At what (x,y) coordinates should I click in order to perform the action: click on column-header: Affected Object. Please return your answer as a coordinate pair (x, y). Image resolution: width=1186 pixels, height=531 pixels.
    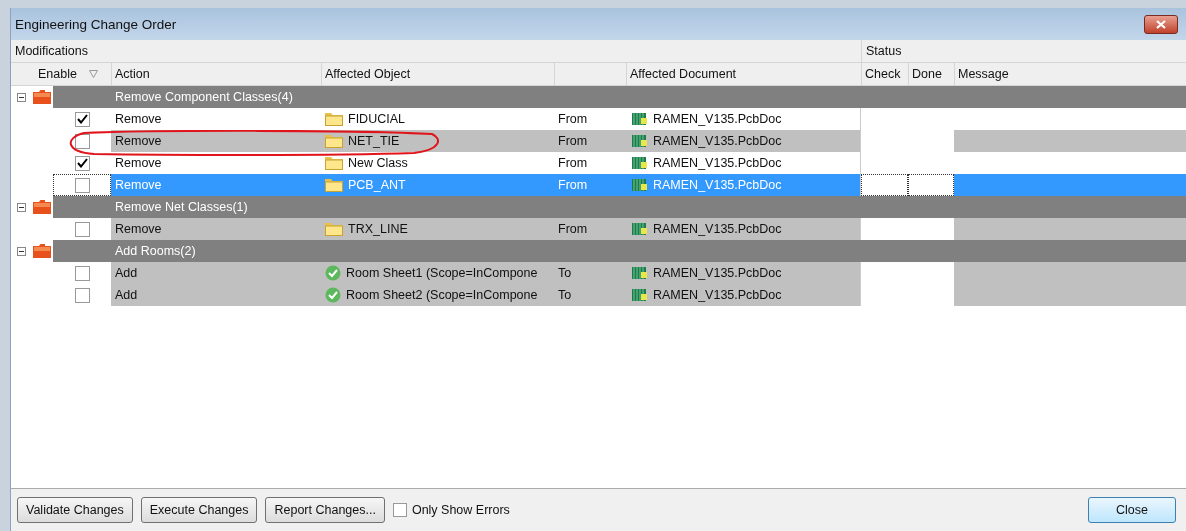
    Looking at the image, I should click on (437, 74).